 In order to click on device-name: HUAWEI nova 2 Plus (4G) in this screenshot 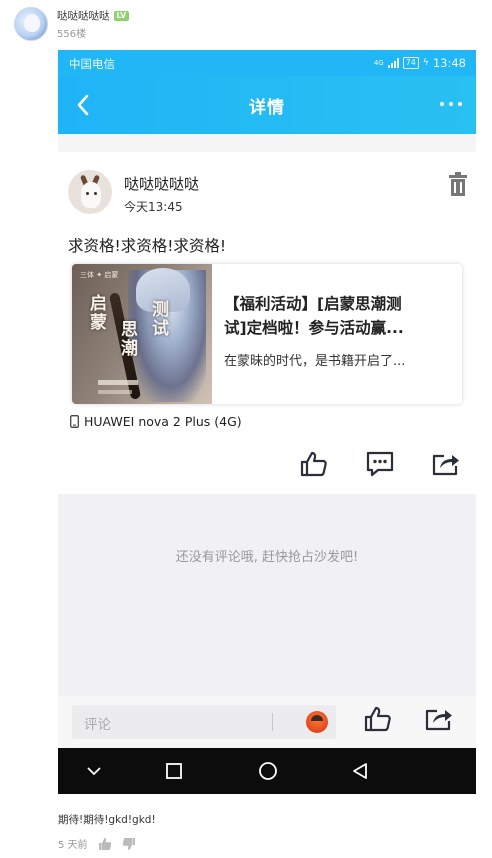, I will do `click(163, 421)`.